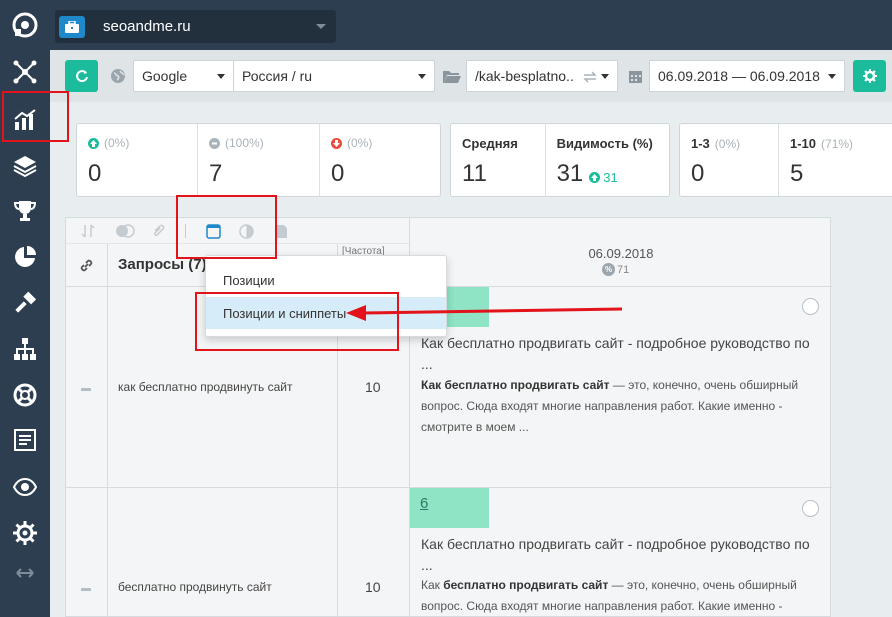  Describe the element at coordinates (25, 349) in the screenshot. I see `sitemap-icon` at that location.